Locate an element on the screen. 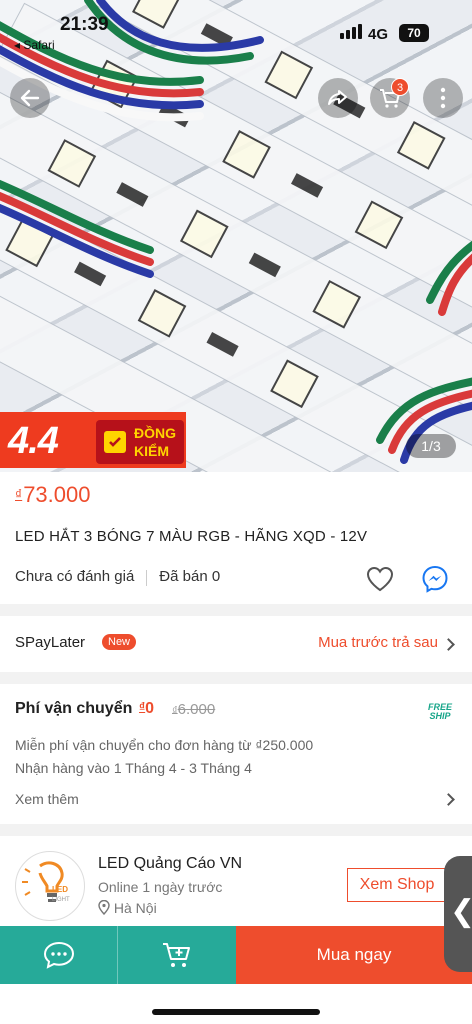  more-button is located at coordinates (443, 98).